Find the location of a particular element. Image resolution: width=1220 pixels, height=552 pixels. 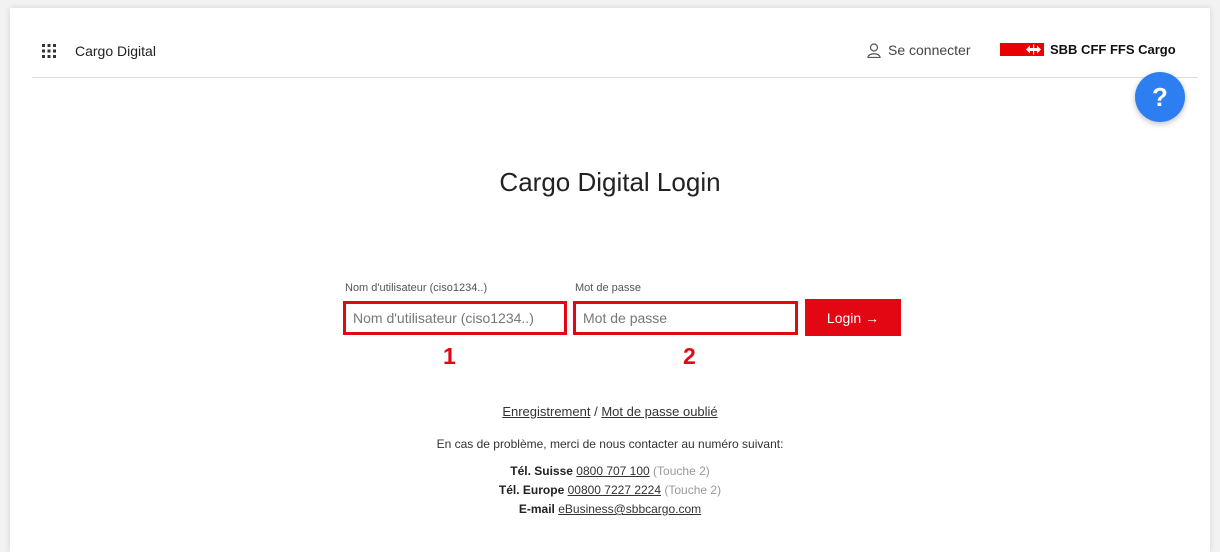

login-button: Login → is located at coordinates (853, 317).